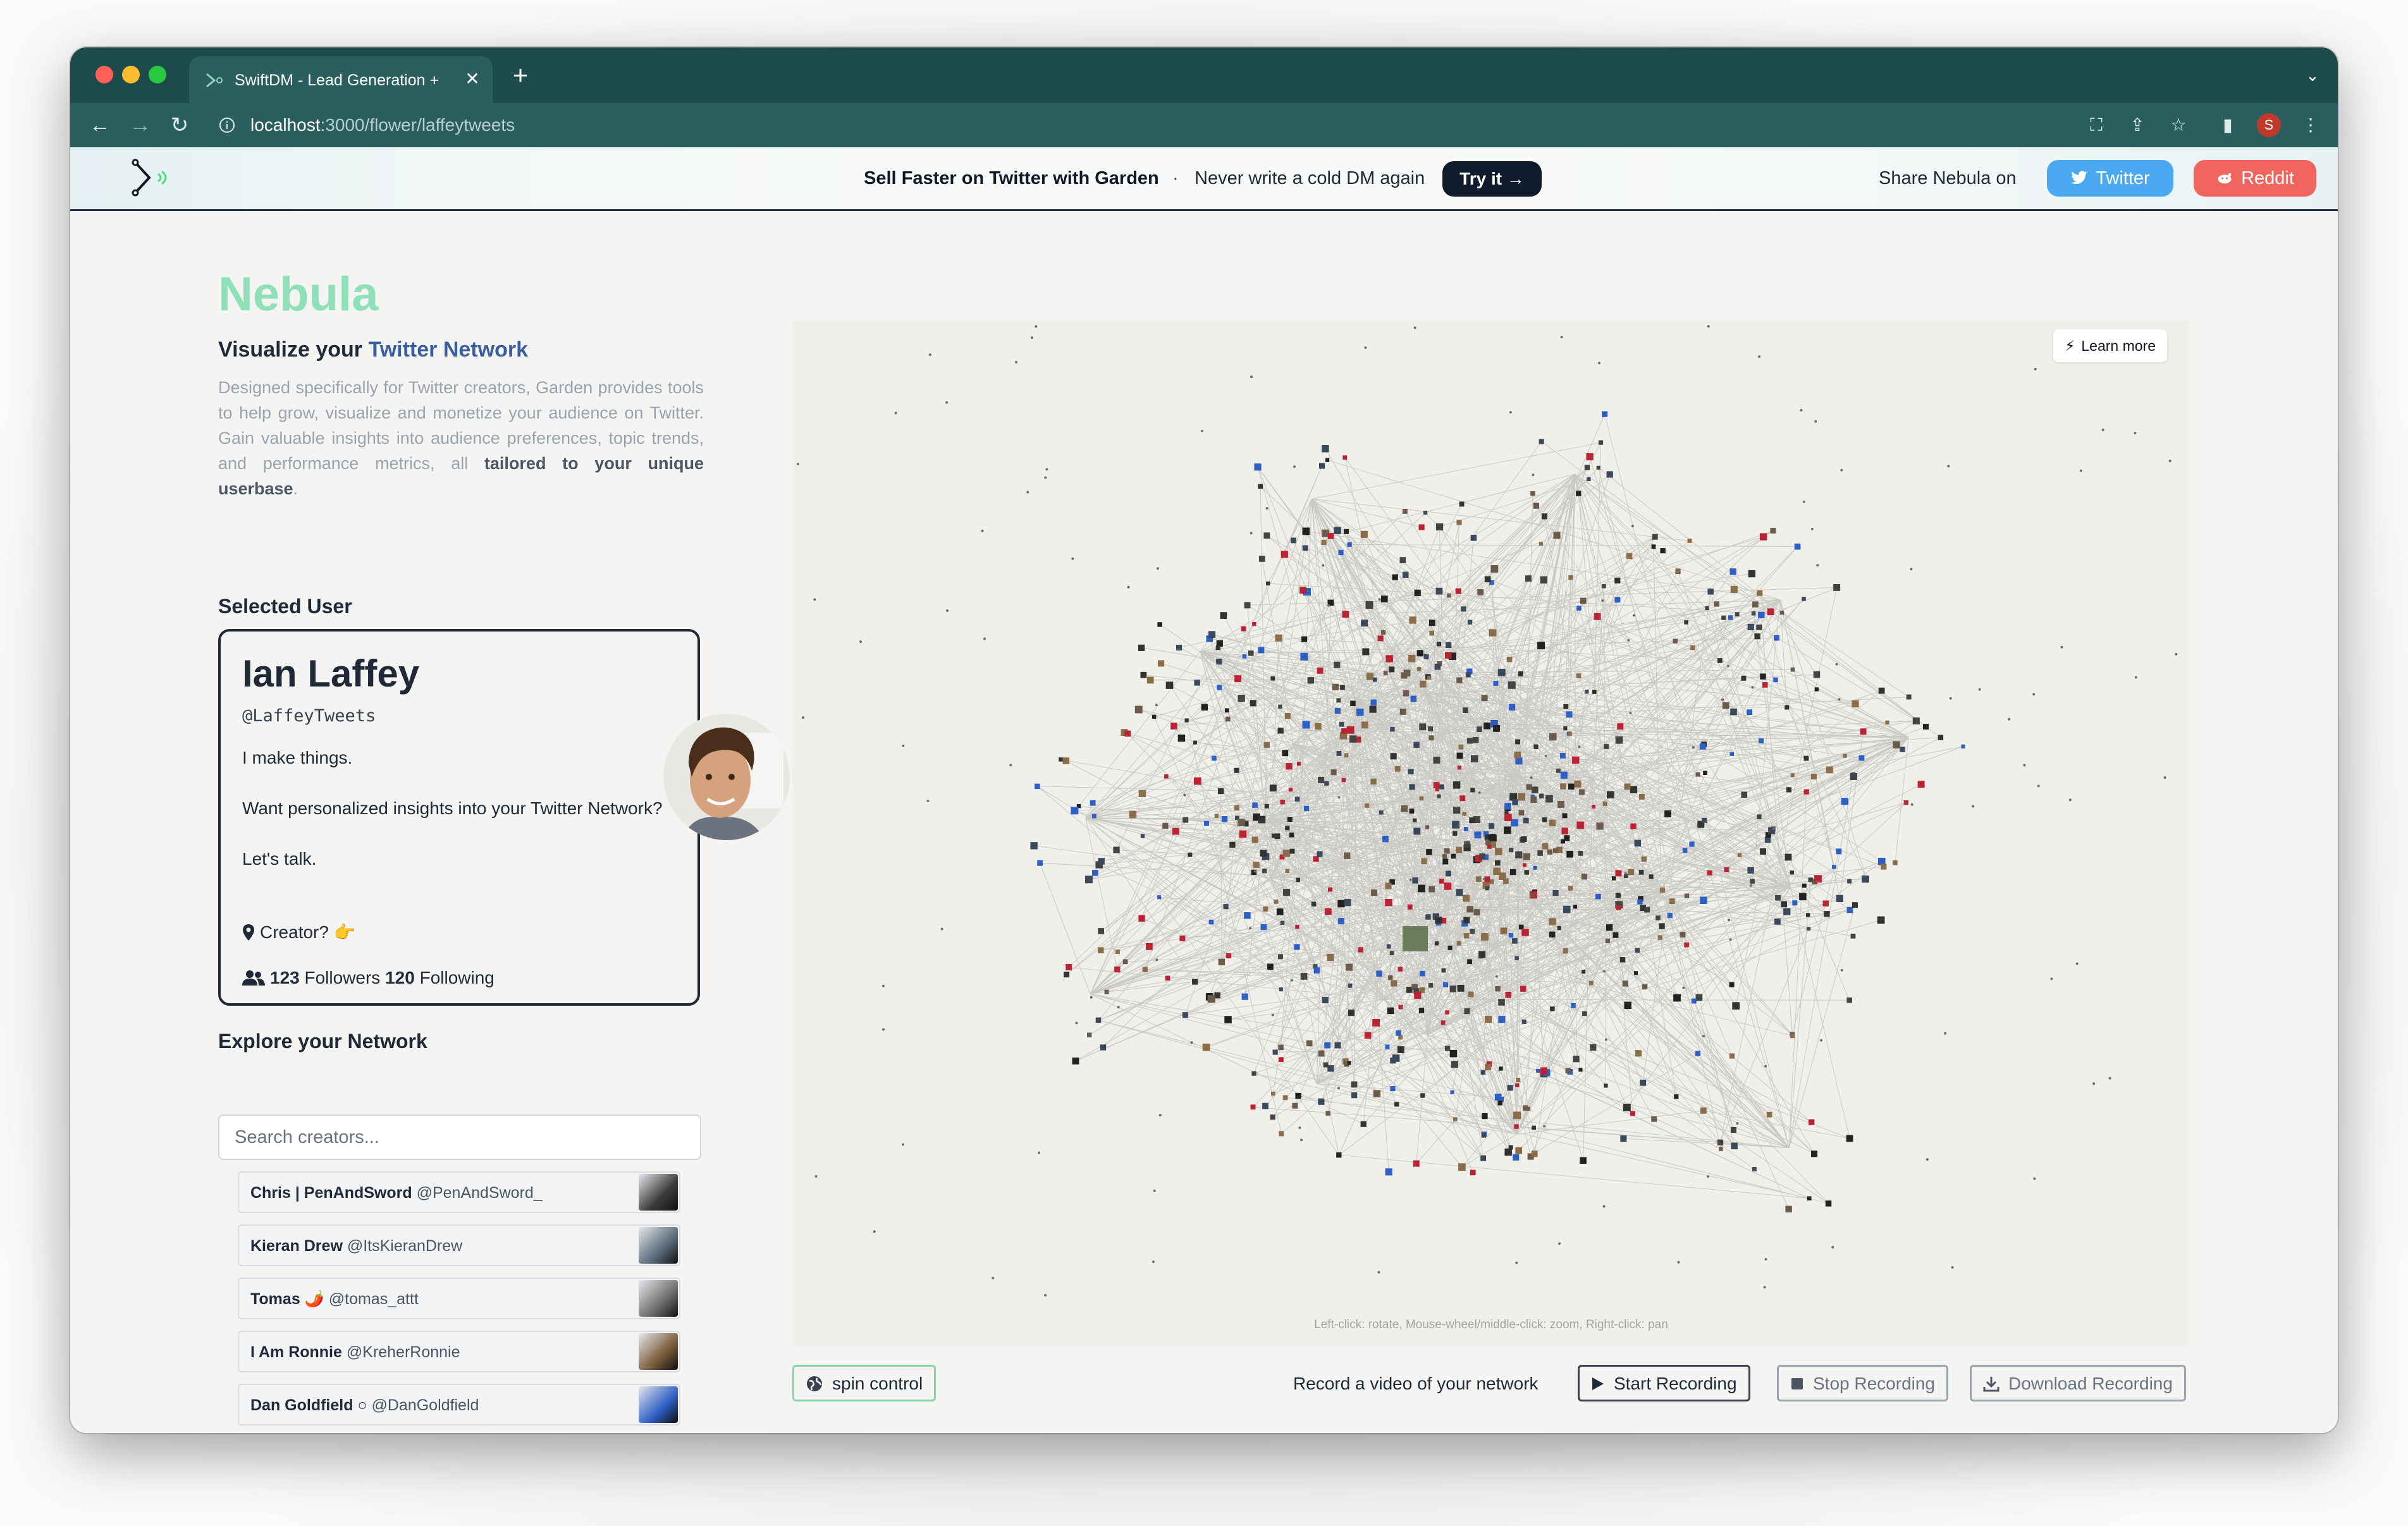 The image size is (2408, 1526). What do you see at coordinates (2178, 125) in the screenshot?
I see `bookmark-star-icon: ☆` at bounding box center [2178, 125].